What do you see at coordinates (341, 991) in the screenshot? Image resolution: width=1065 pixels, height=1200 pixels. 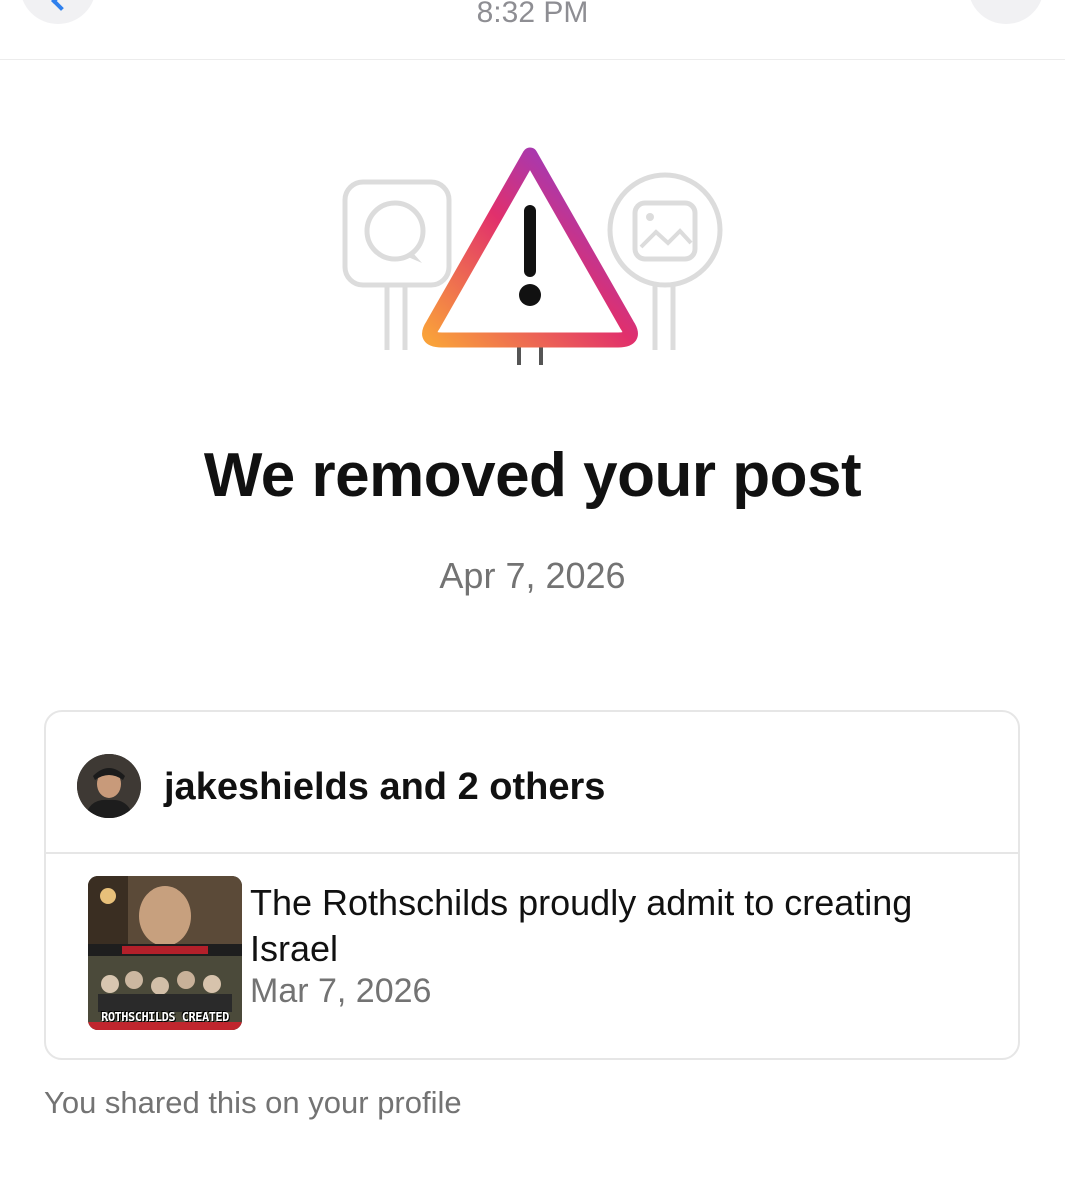 I see `post-date: Mar 7, 2026` at bounding box center [341, 991].